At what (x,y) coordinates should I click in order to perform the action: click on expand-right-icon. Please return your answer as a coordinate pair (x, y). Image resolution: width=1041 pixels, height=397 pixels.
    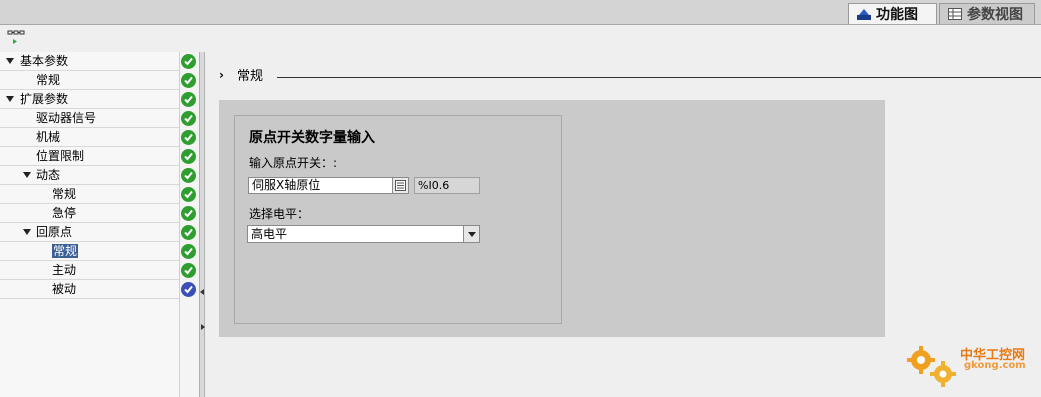
    Looking at the image, I should click on (203, 327).